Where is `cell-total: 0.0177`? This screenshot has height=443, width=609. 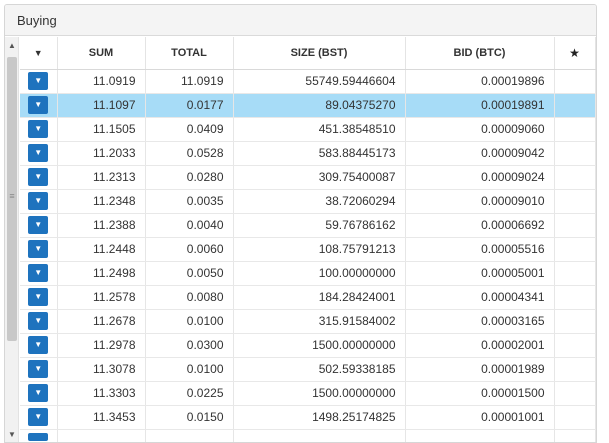
cell-total: 0.0177 is located at coordinates (189, 105).